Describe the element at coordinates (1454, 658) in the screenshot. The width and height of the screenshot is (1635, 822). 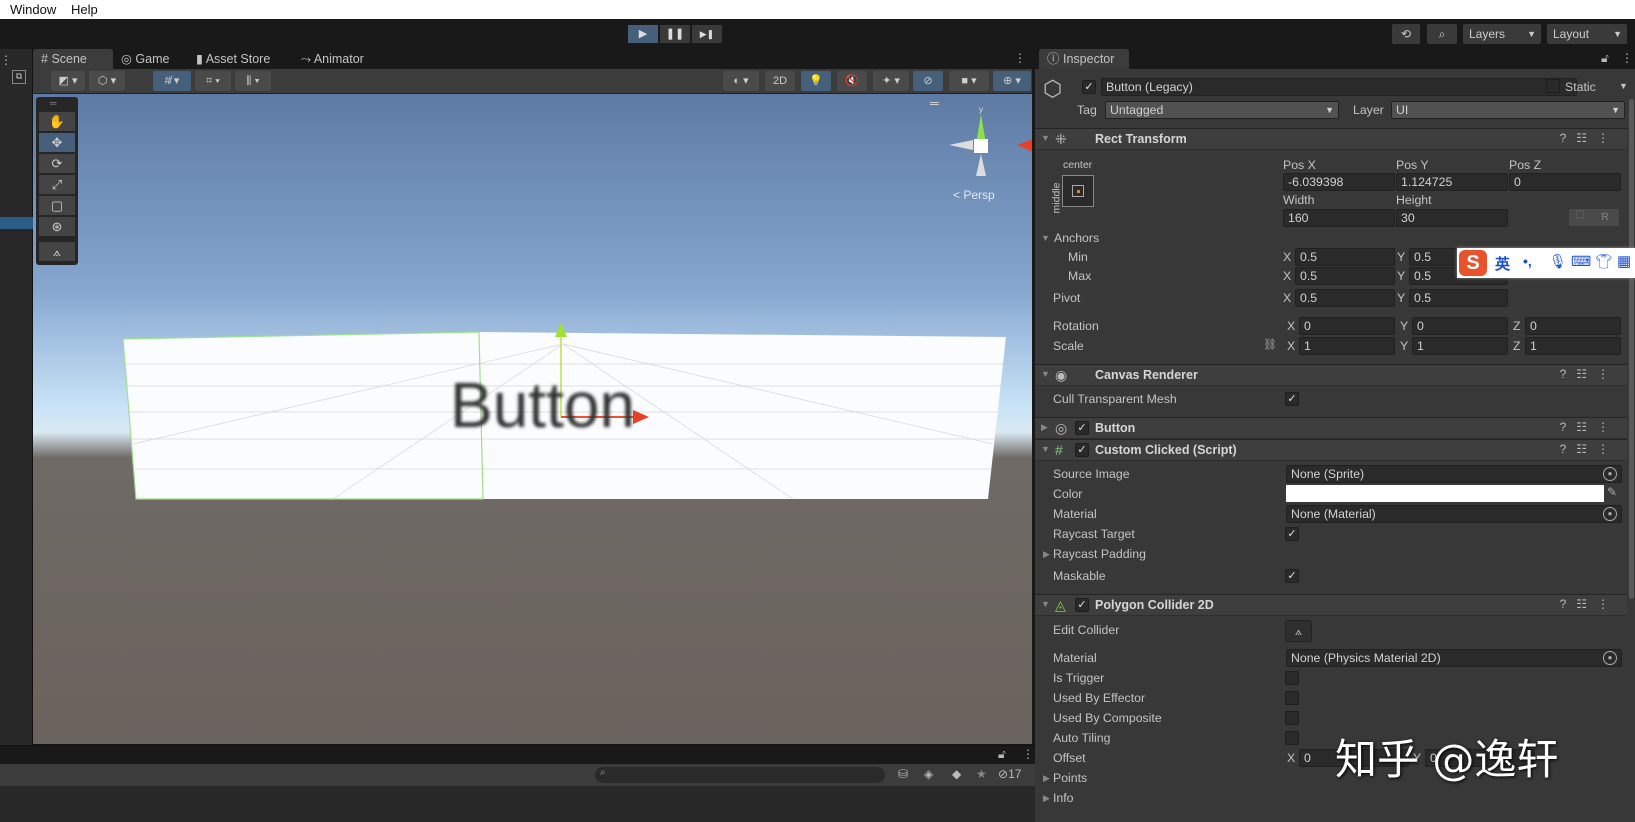
I see `physics-material-field: None (Physics Material 2D) ●` at that location.